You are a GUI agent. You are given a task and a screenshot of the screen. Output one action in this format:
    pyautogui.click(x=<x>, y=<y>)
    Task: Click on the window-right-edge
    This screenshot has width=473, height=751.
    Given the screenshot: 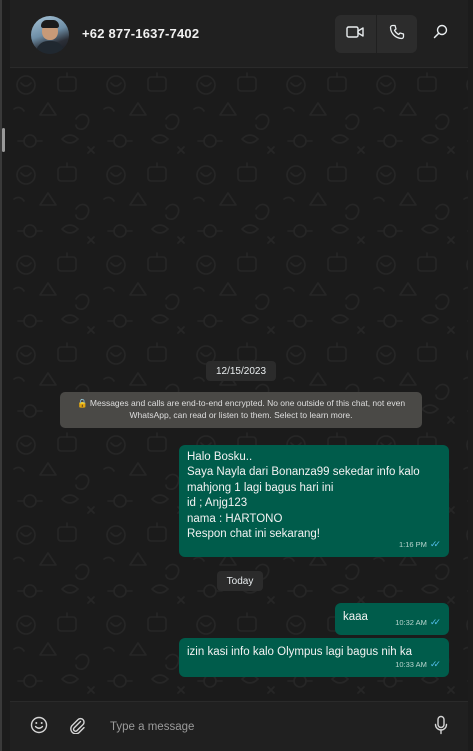 What is the action you would take?
    pyautogui.click(x=470, y=375)
    